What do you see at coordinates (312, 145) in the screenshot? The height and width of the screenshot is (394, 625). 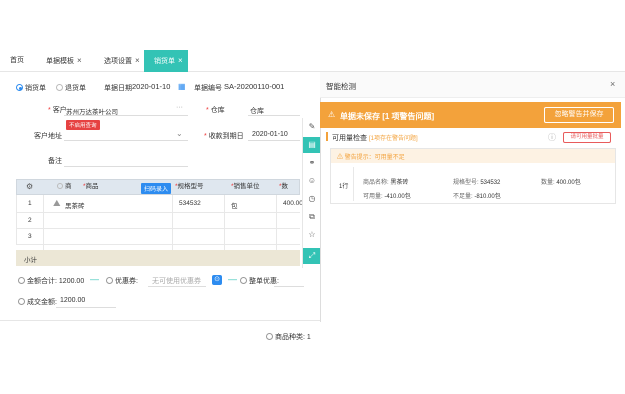 I see `document-icon: ▤` at bounding box center [312, 145].